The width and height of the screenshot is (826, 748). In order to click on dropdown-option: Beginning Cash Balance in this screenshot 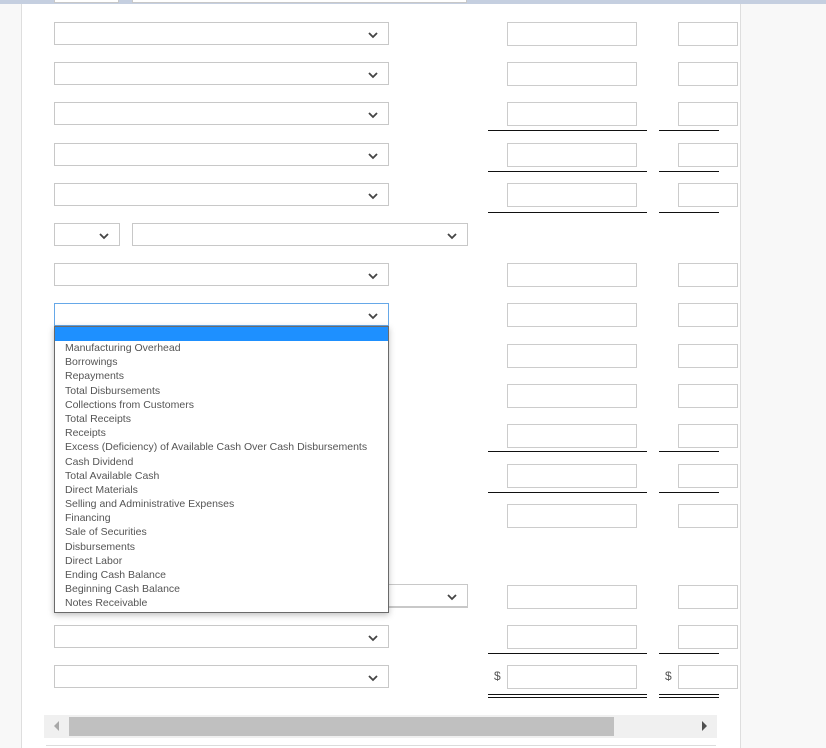, I will do `click(221, 589)`.